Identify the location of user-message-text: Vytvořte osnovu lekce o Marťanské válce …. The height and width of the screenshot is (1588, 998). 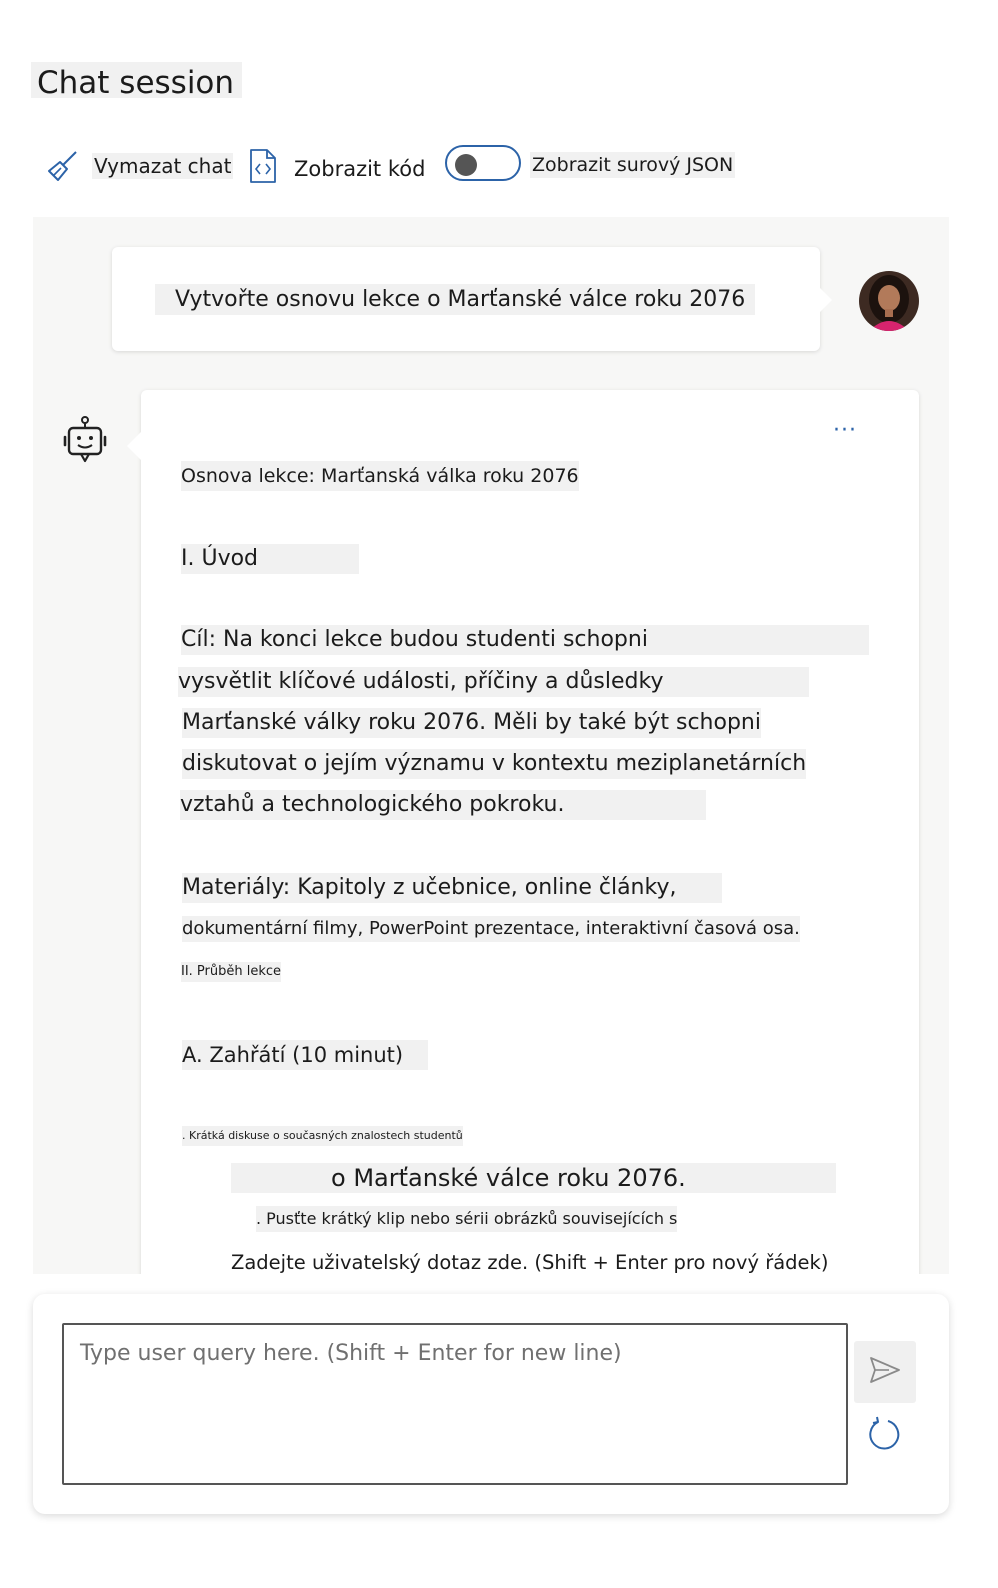
(455, 299).